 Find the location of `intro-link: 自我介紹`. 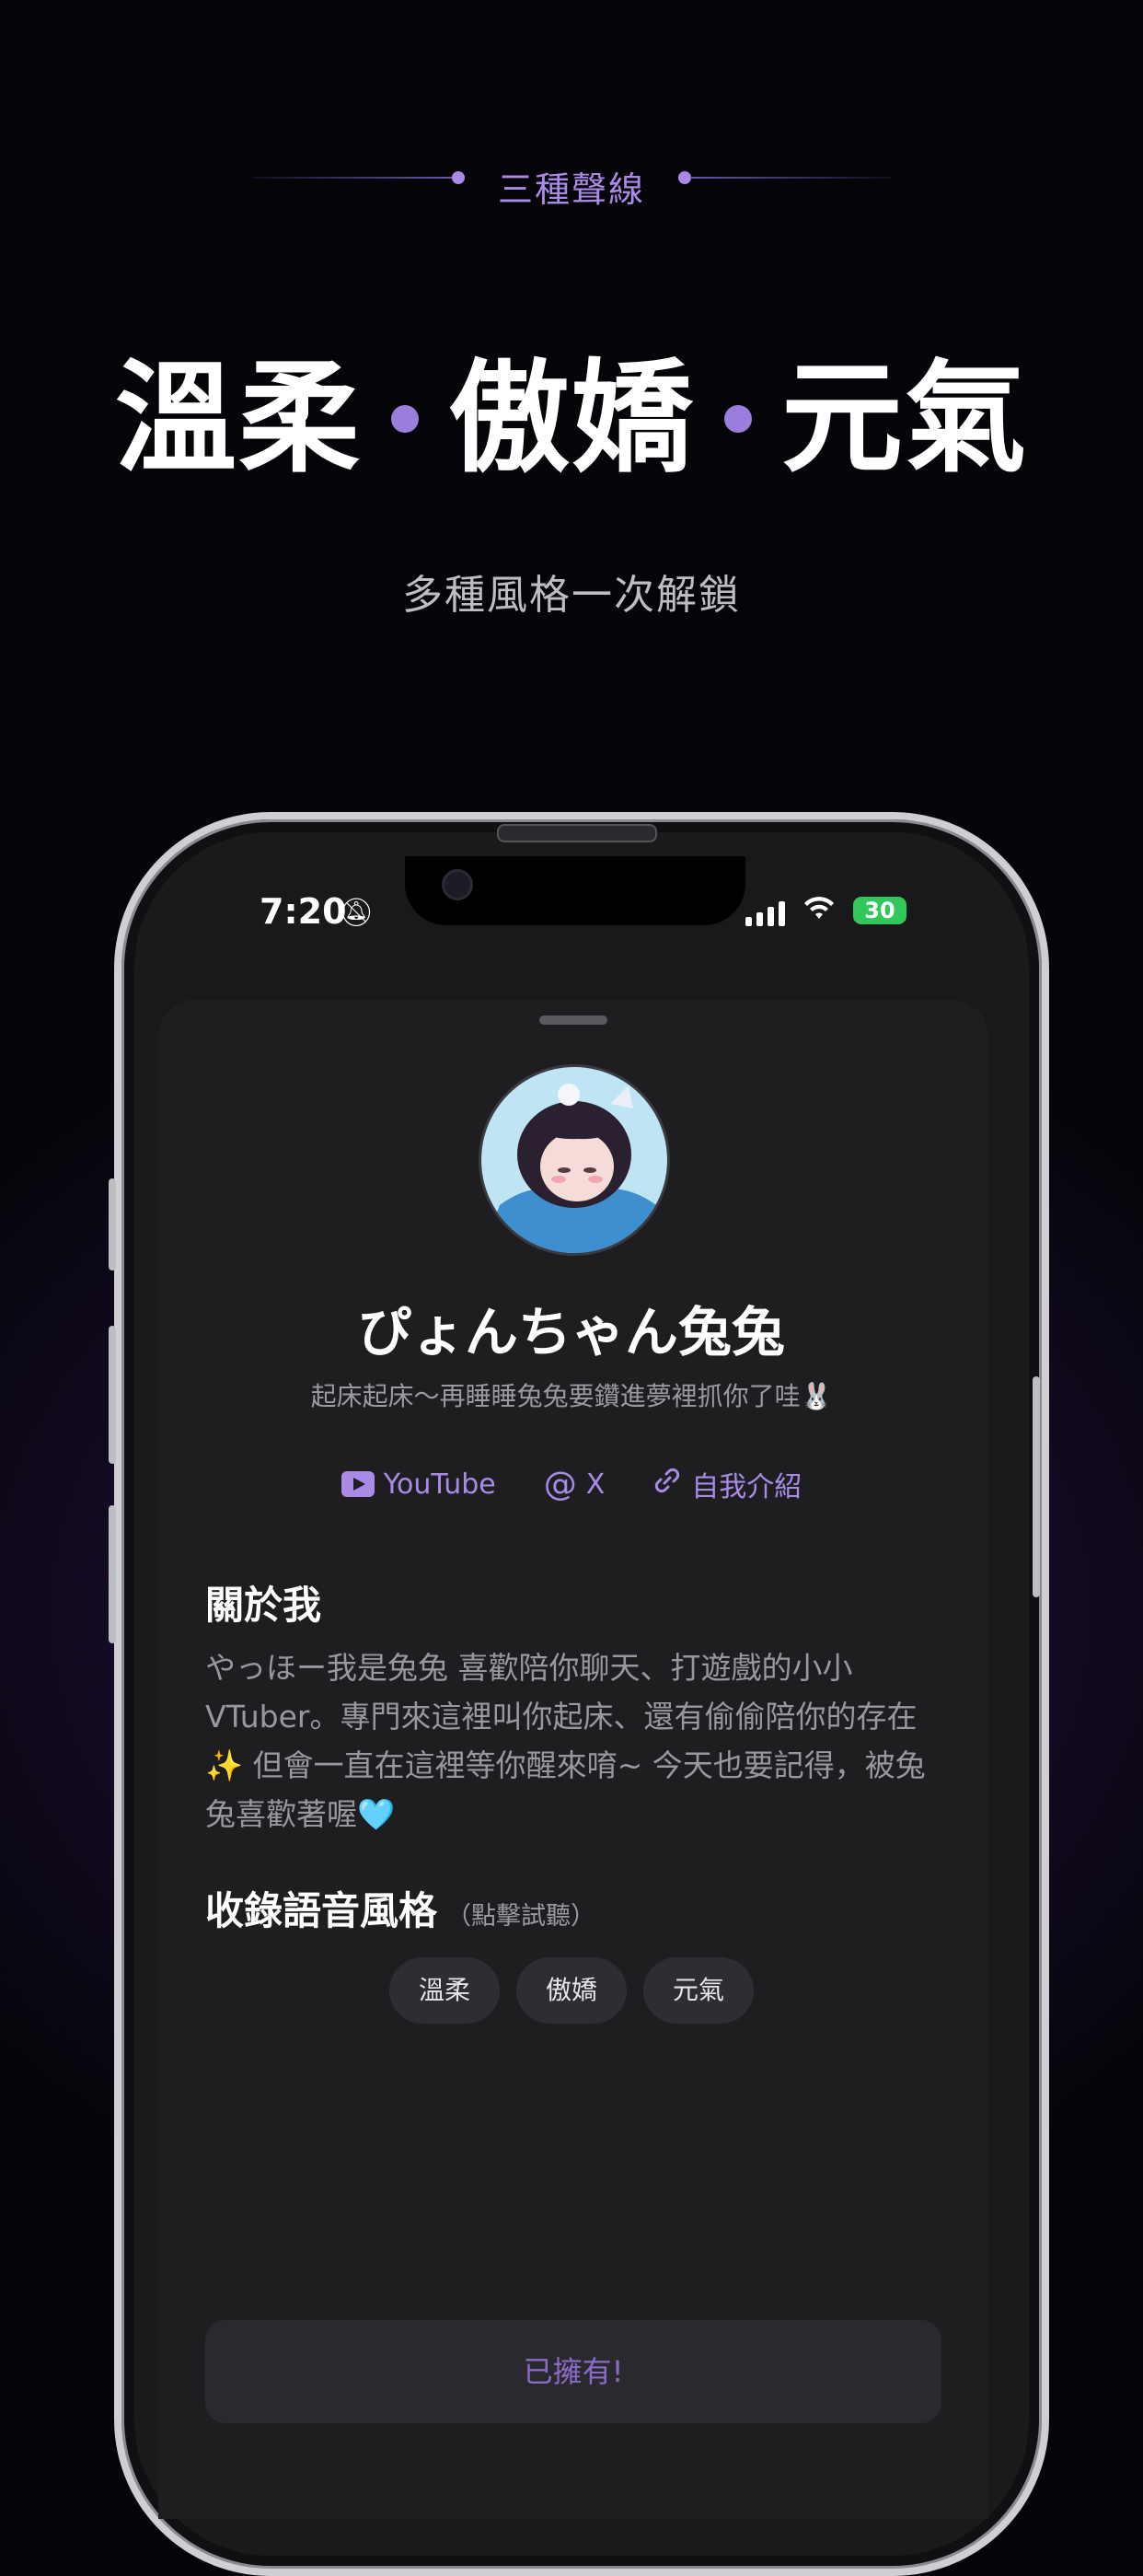

intro-link: 自我介紹 is located at coordinates (727, 1484).